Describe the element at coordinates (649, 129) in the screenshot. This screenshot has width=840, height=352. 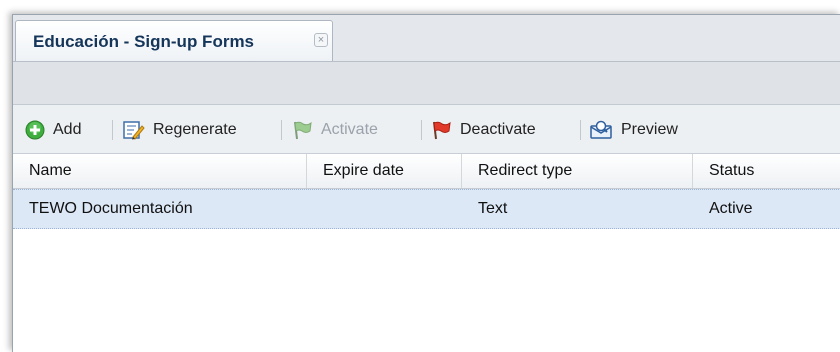
I see `preview-label: Preview` at that location.